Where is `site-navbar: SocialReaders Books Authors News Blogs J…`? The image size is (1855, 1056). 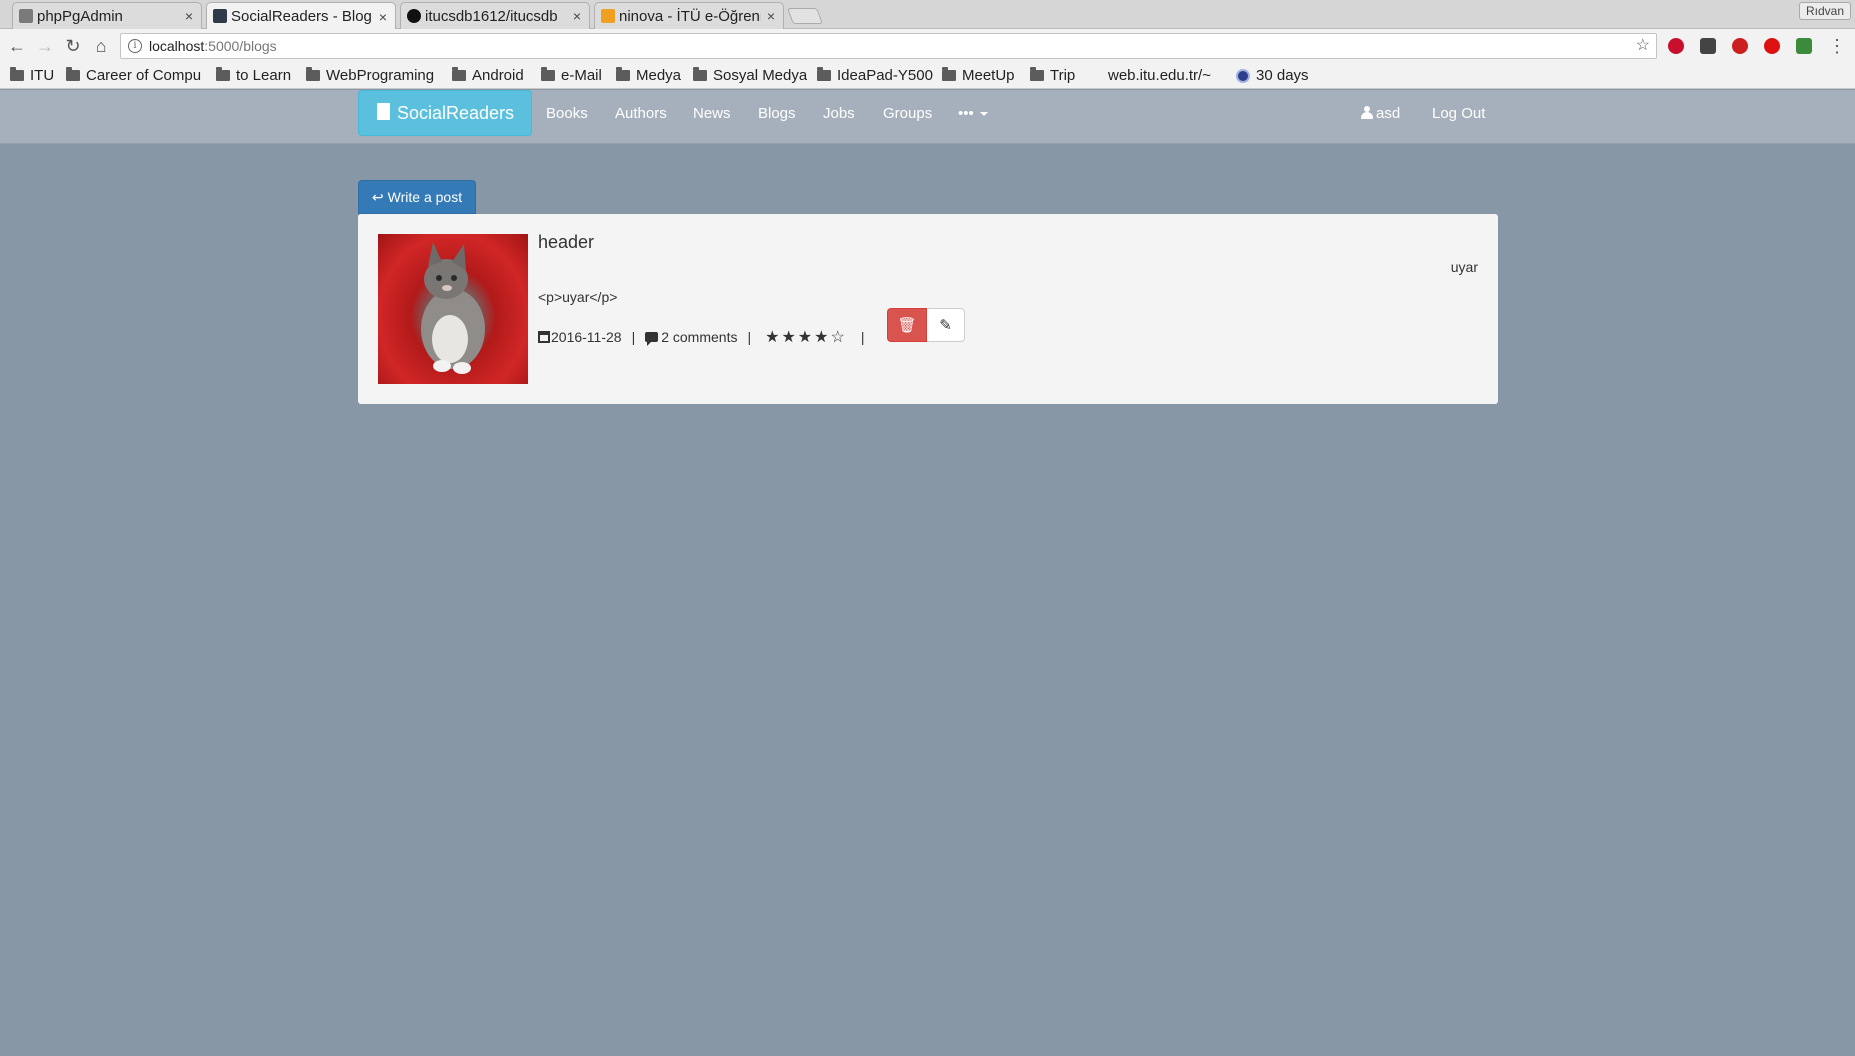
site-navbar: SocialReaders Books Authors News Blogs J… is located at coordinates (927, 117).